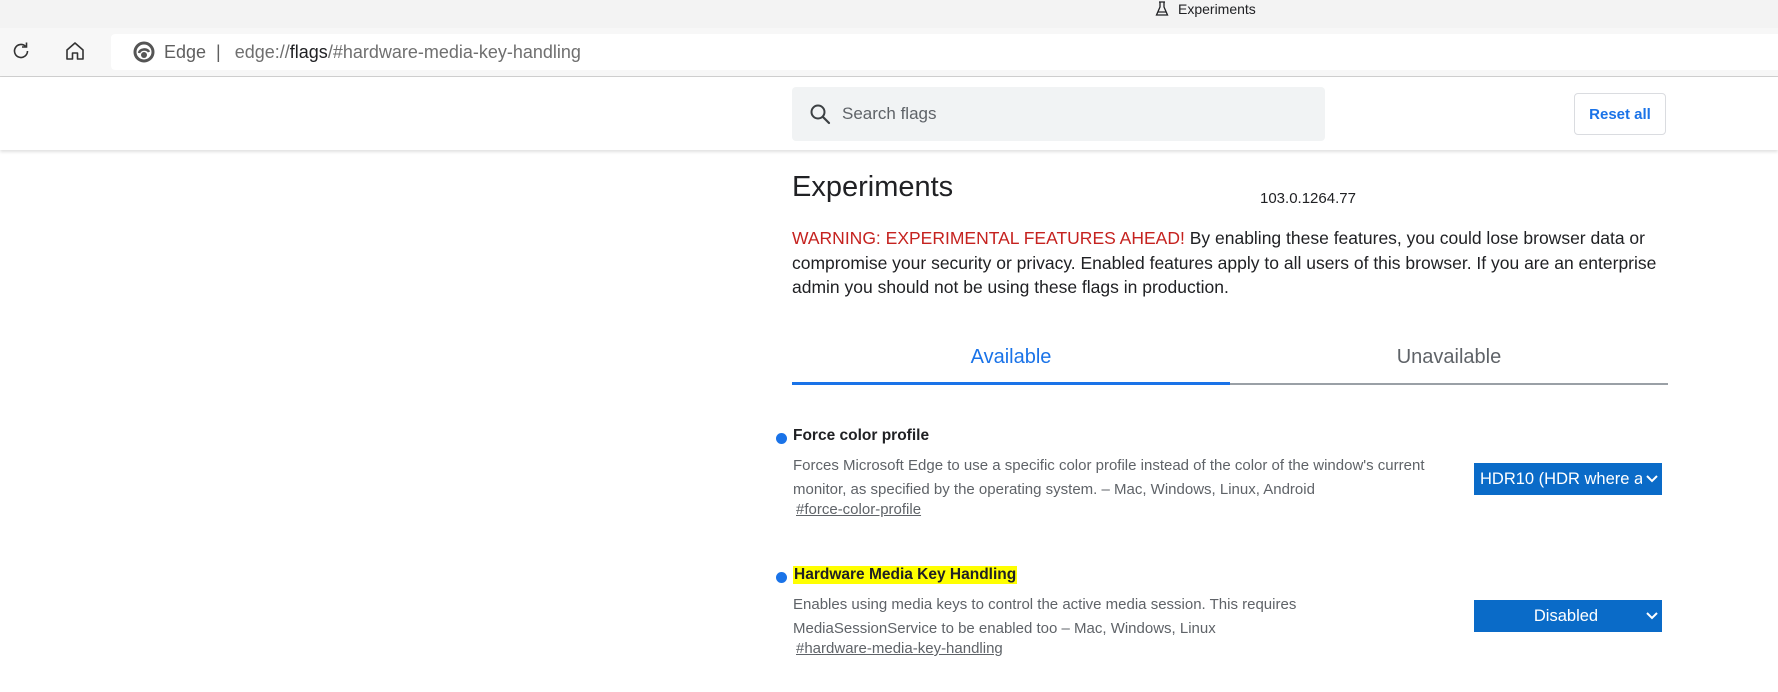 This screenshot has width=1778, height=692. I want to click on select-value: Disabled, so click(1566, 615).